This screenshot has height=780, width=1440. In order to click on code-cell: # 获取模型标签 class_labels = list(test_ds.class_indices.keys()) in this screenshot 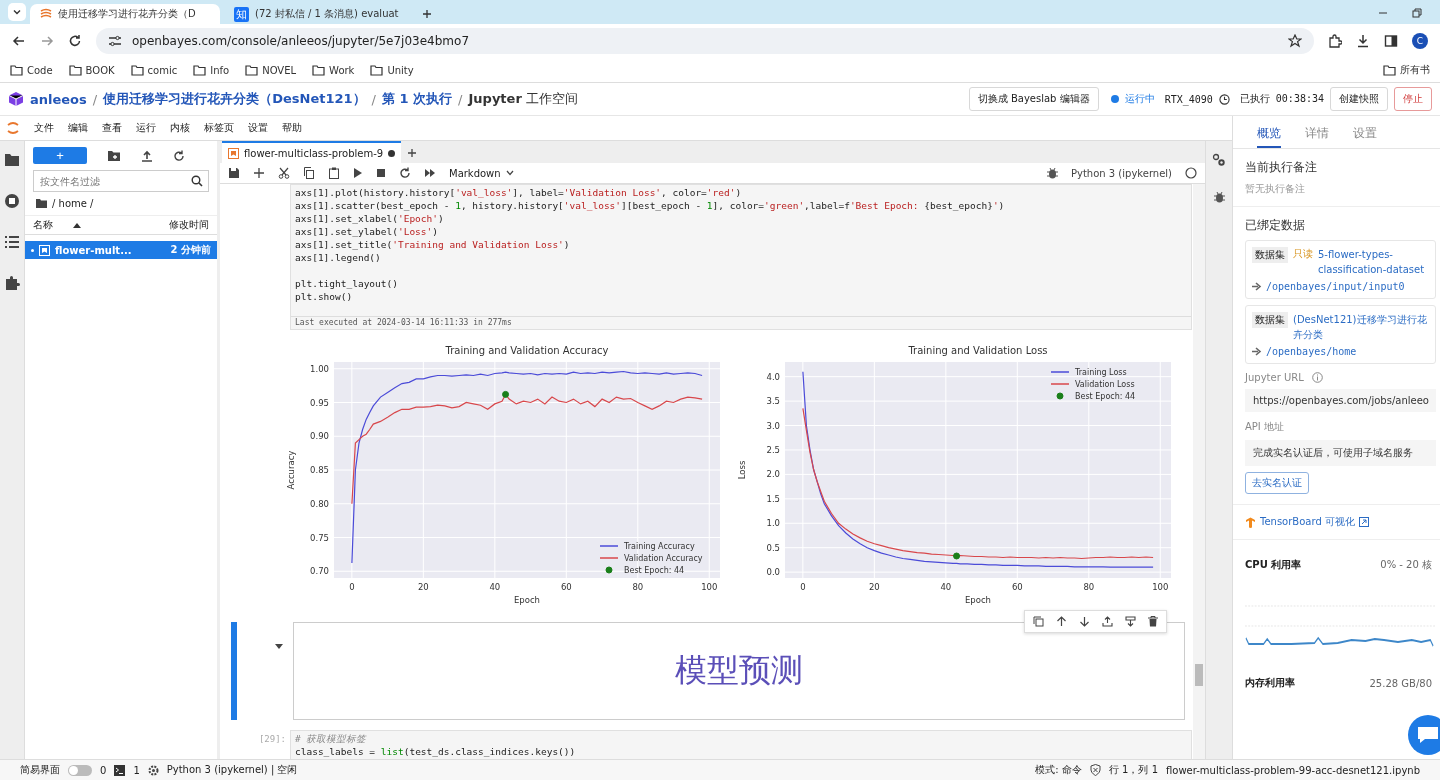, I will do `click(741, 744)`.